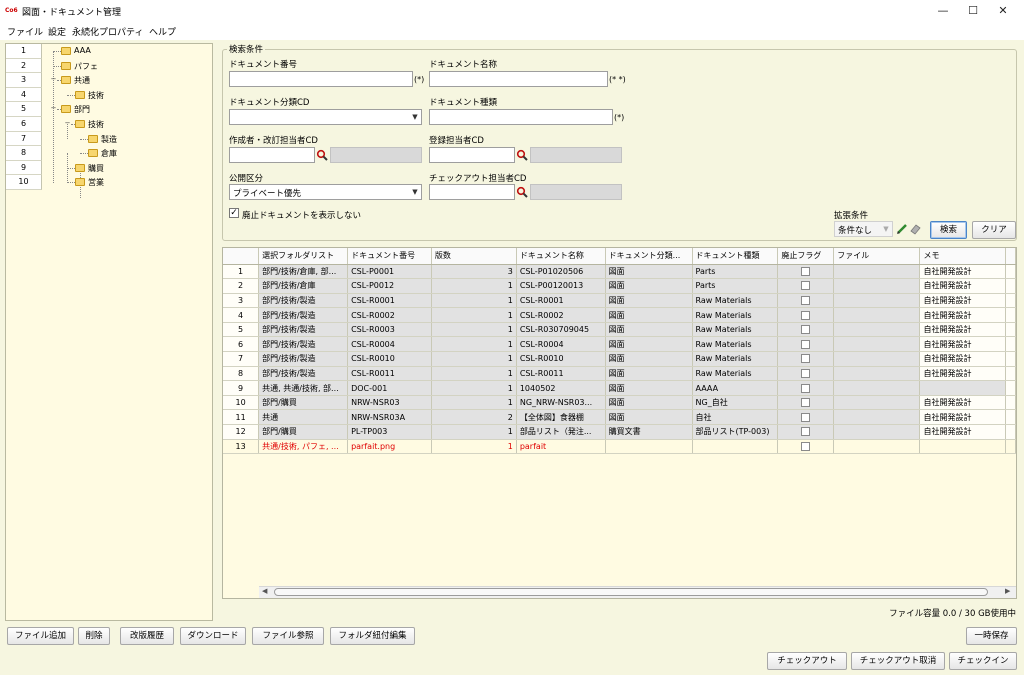 The height and width of the screenshot is (675, 1024). Describe the element at coordinates (109, 168) in the screenshot. I see `tree-row: 9 購買` at that location.